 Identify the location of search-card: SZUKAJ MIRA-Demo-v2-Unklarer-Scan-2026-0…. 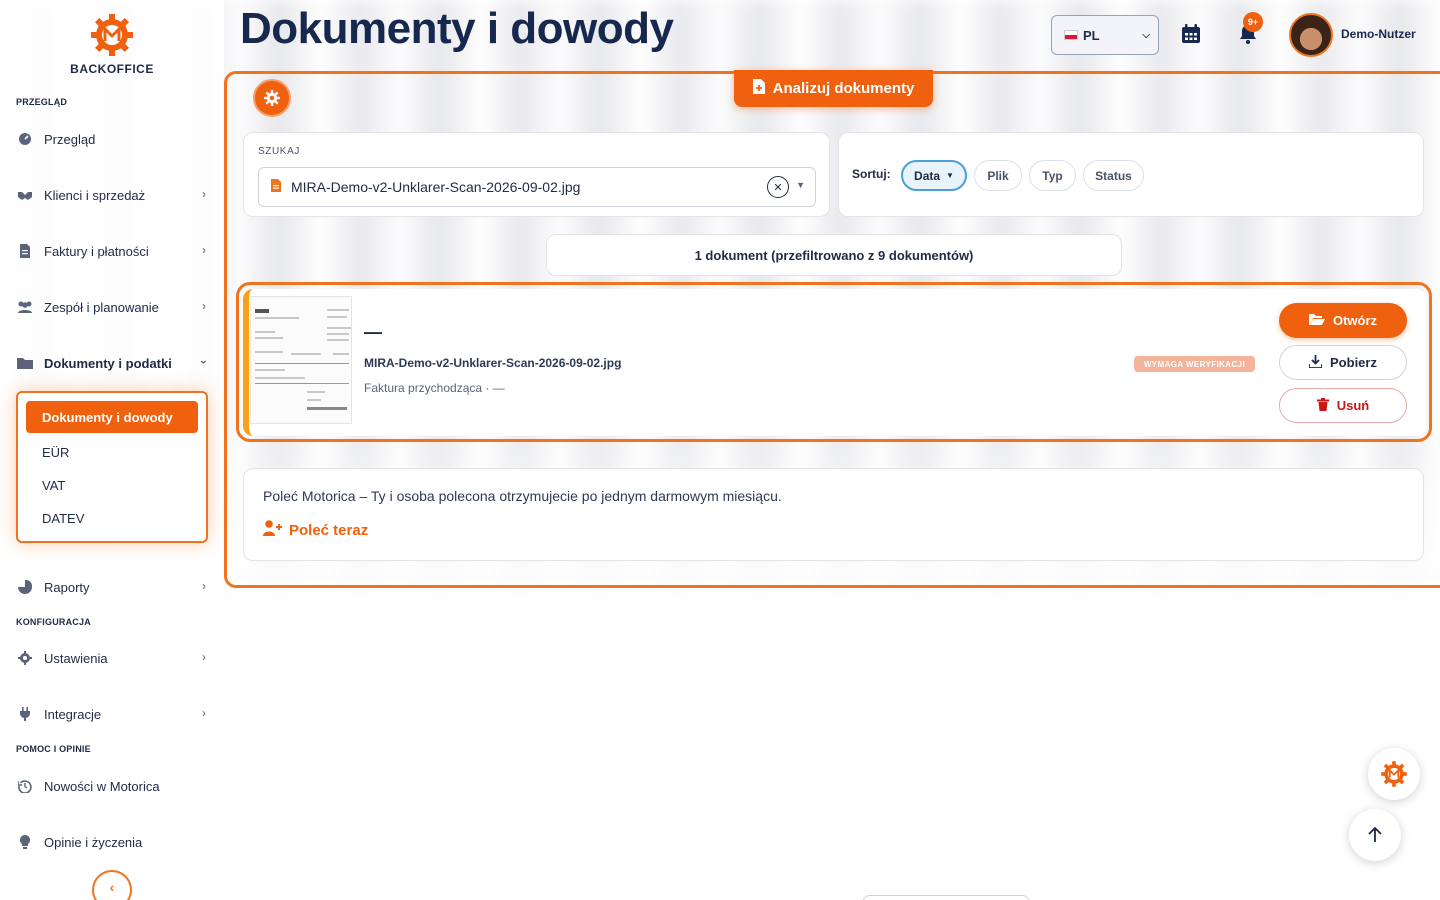
(536, 174).